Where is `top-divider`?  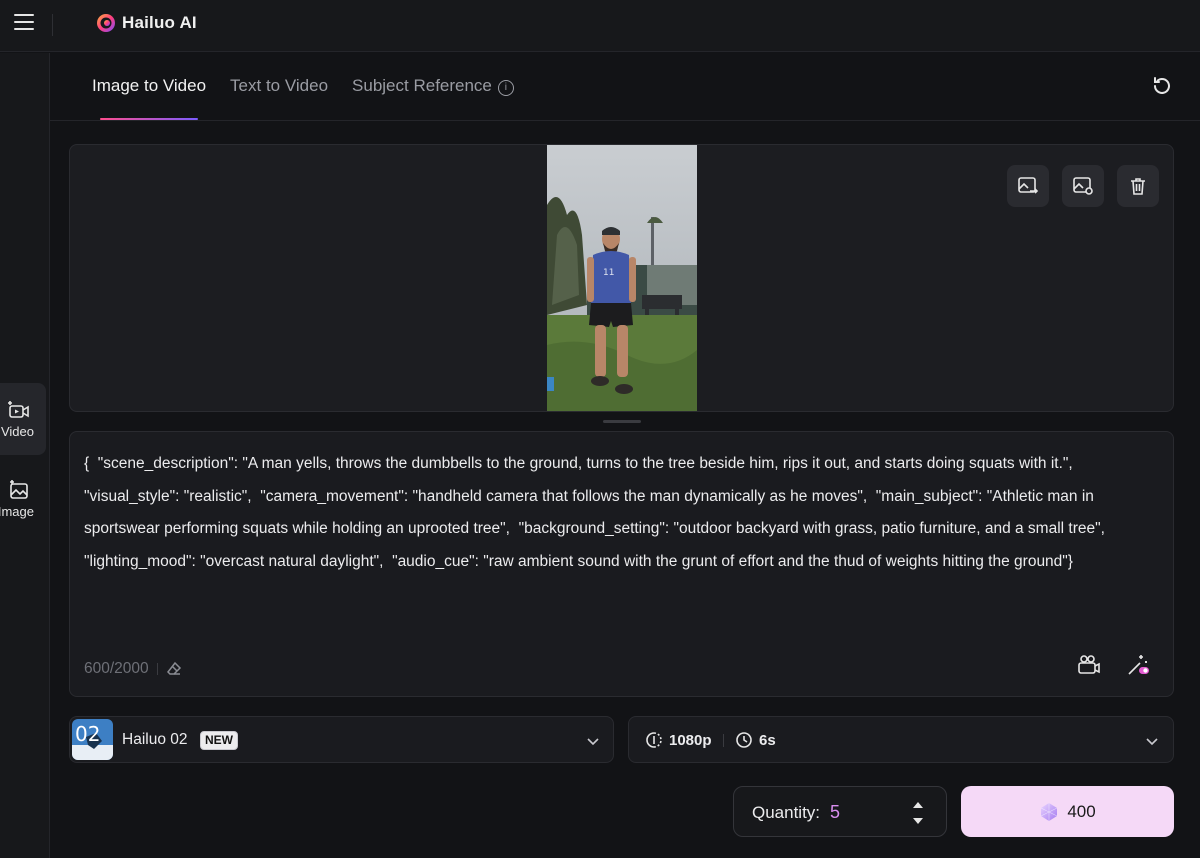 top-divider is located at coordinates (52, 25).